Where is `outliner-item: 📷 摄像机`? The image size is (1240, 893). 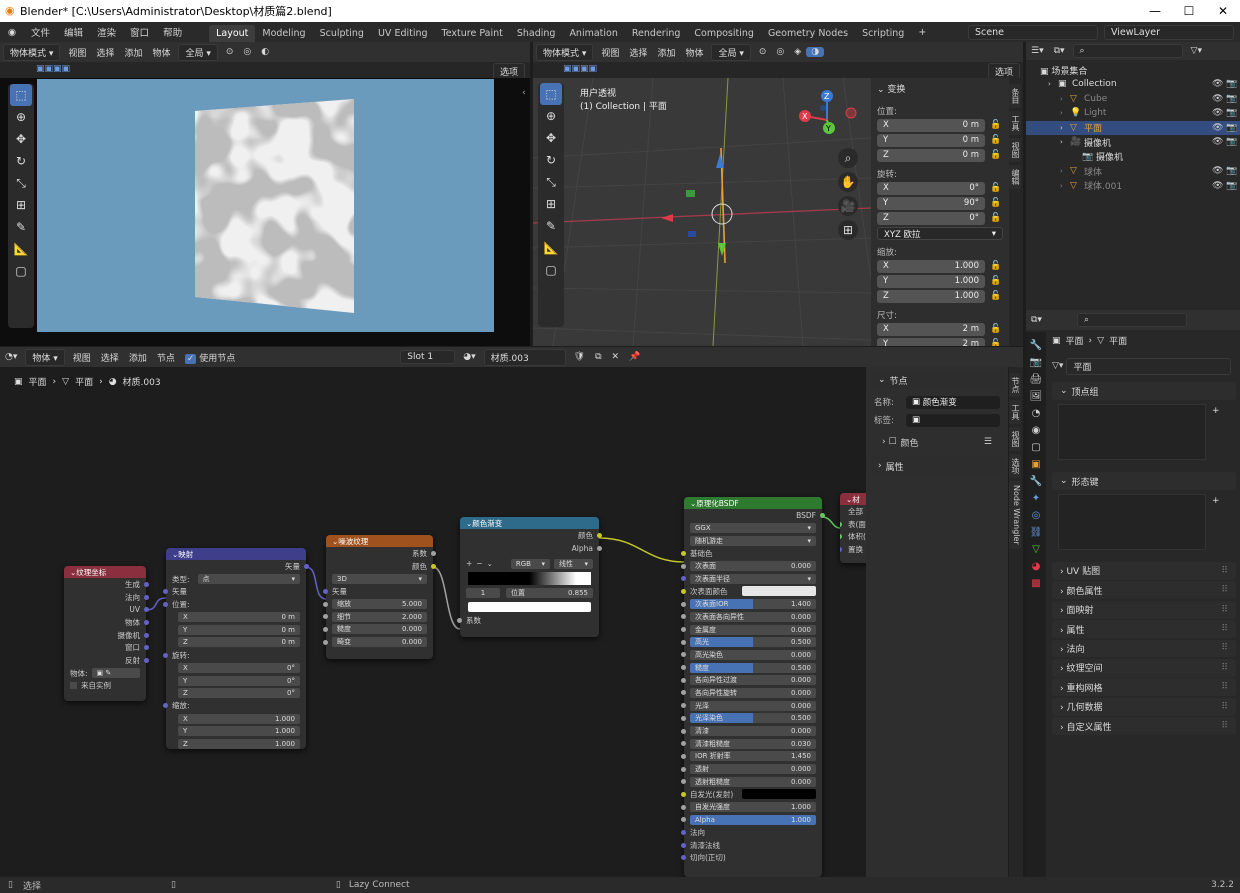 outliner-item: 📷 摄像机 is located at coordinates (1133, 157).